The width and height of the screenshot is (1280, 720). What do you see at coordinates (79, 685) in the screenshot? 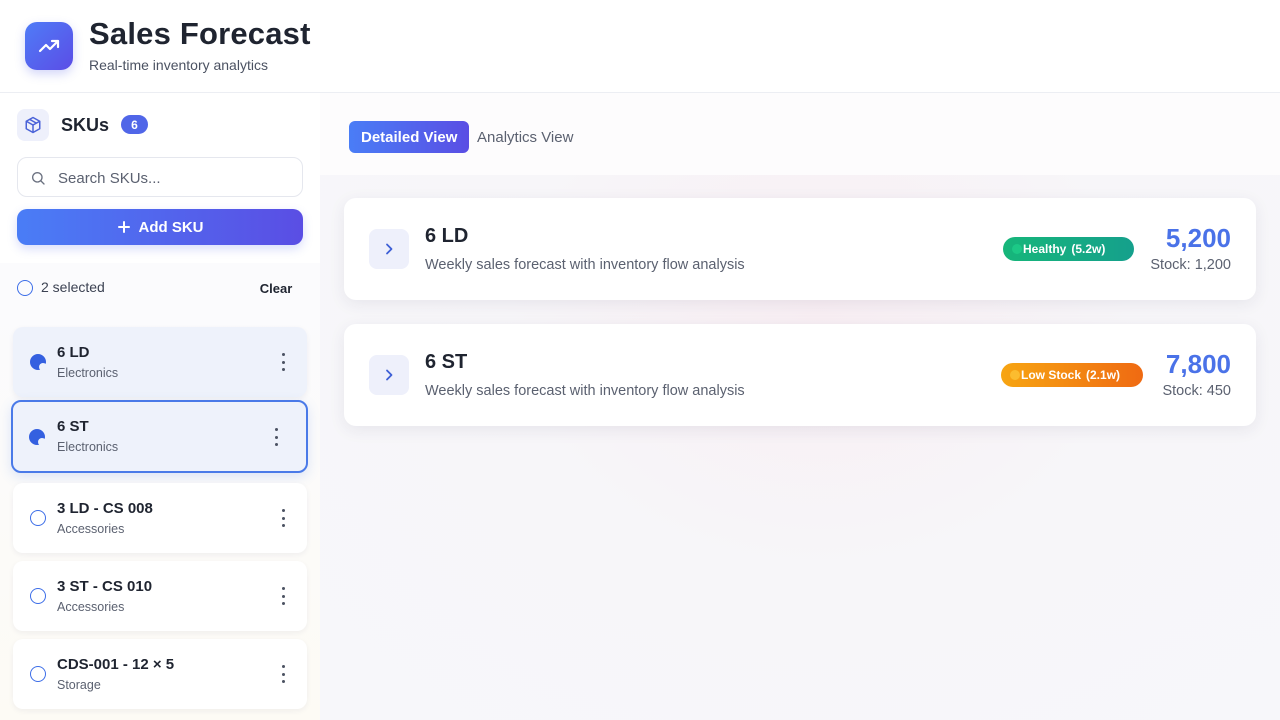
I see `sku-category: Storage` at bounding box center [79, 685].